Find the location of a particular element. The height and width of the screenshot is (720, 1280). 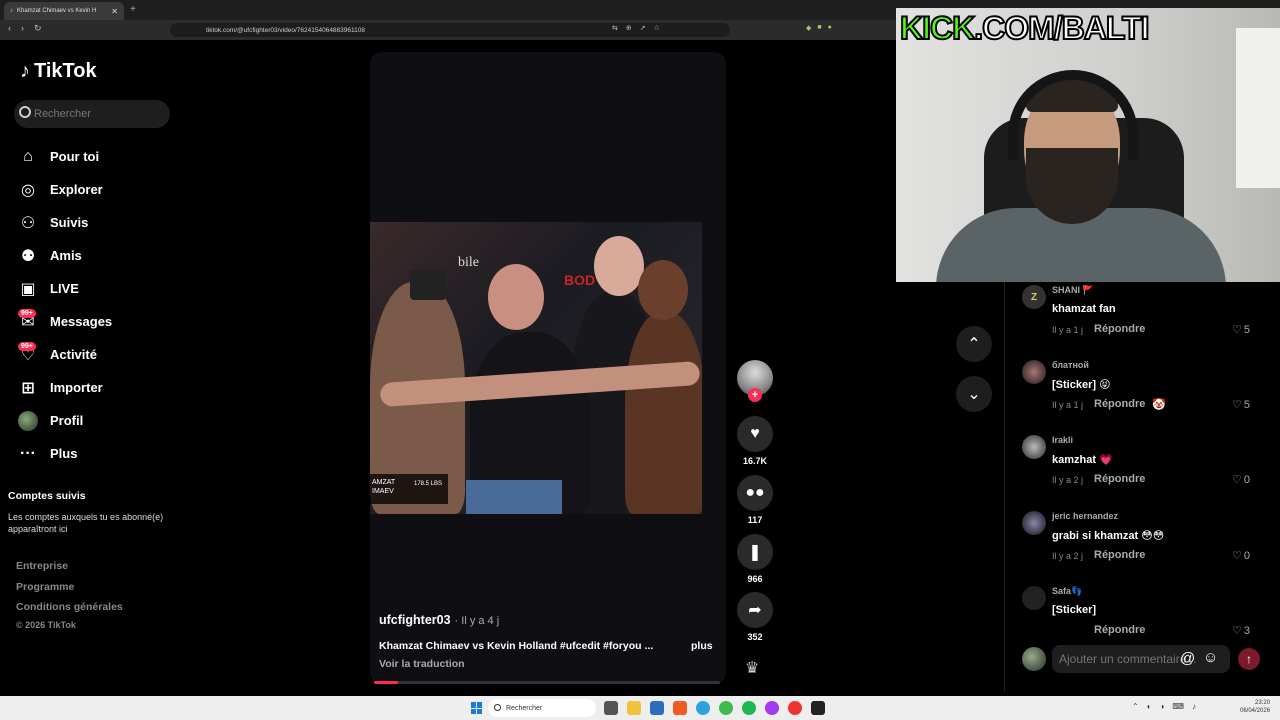

share-icon: ↗ is located at coordinates (643, 28).